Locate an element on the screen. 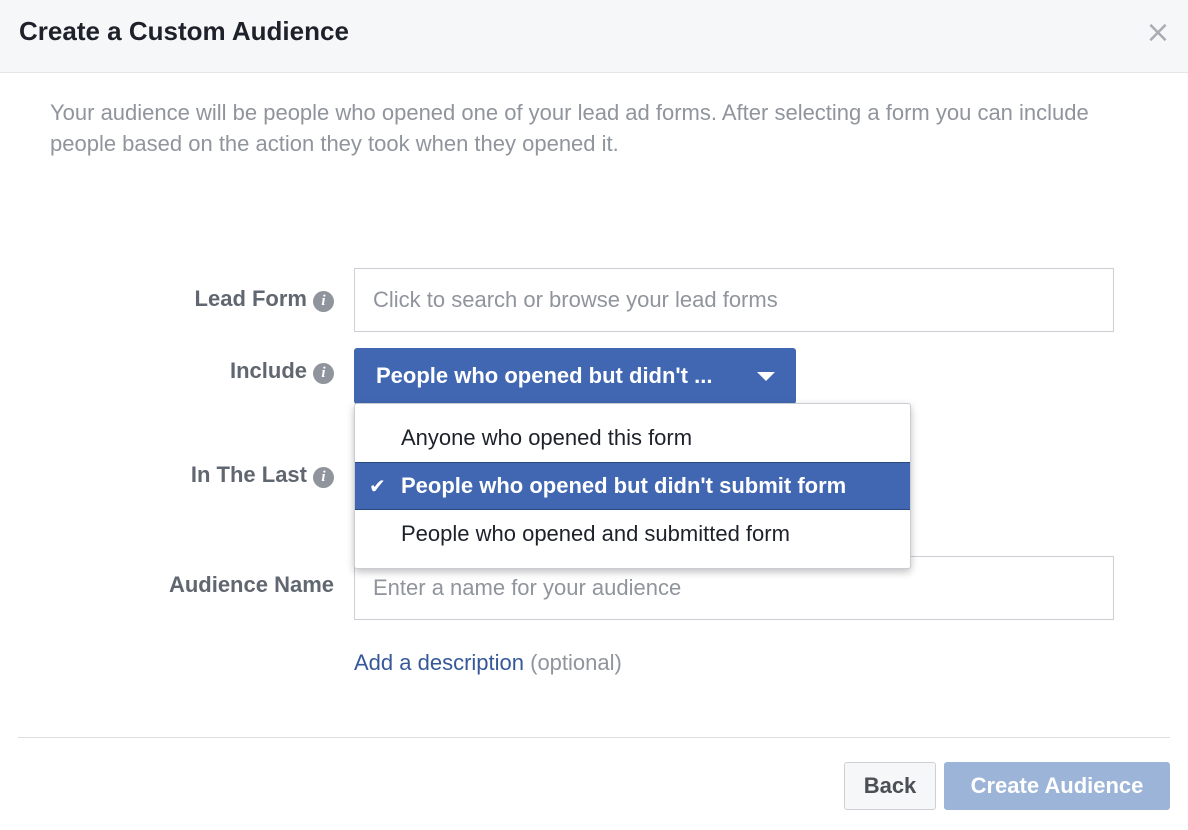 The width and height of the screenshot is (1188, 830). footer-divider is located at coordinates (594, 737).